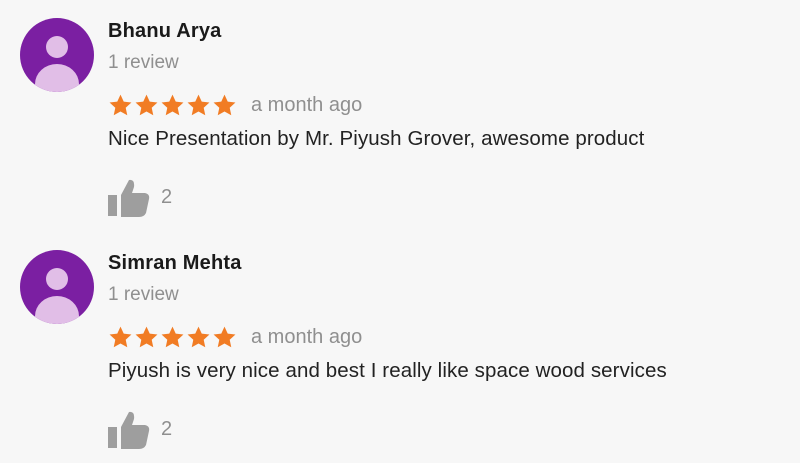 This screenshot has height=463, width=800. I want to click on reviewer-name: Simran Mehta, so click(175, 263).